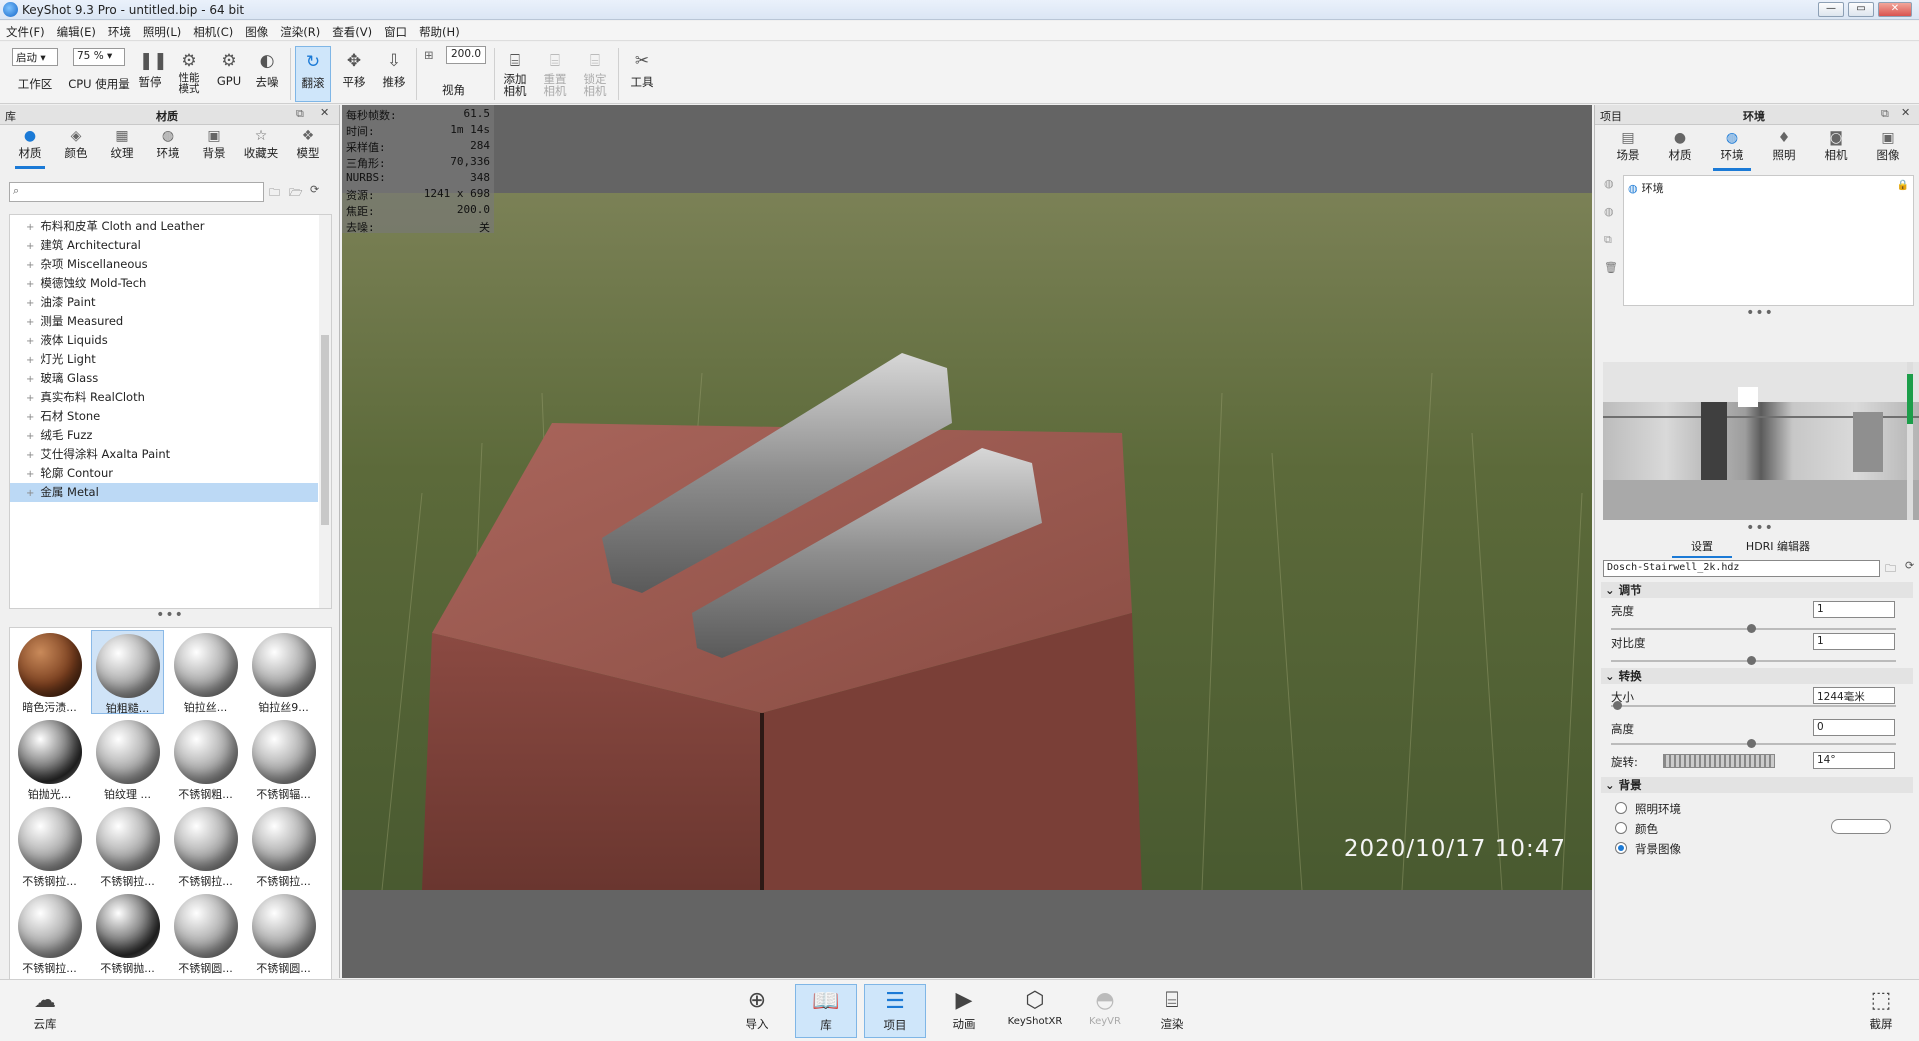 This screenshot has width=1919, height=1041. I want to click on contrast-slider-knob, so click(1751, 660).